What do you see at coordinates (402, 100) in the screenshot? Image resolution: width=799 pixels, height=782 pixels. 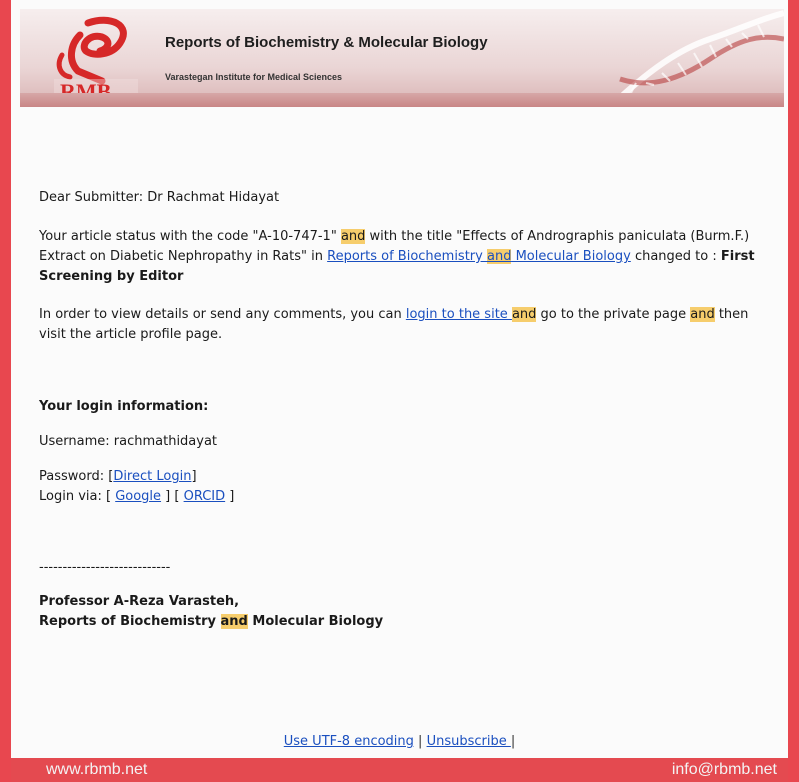 I see `header-bottom-band` at bounding box center [402, 100].